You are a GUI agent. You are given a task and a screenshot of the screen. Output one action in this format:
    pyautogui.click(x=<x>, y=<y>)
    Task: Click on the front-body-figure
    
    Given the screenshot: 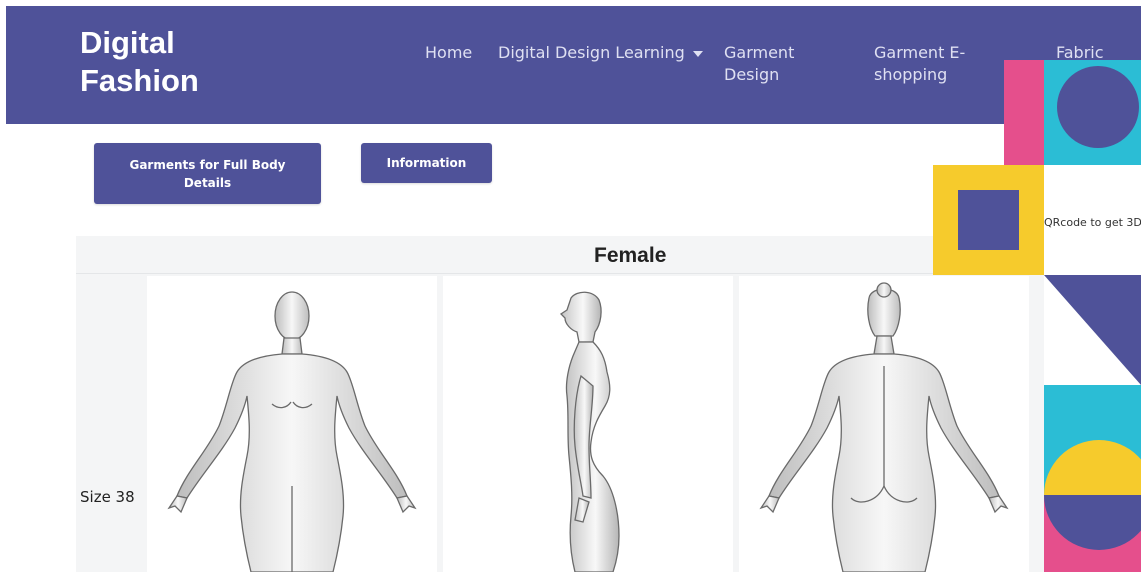 What is the action you would take?
    pyautogui.click(x=292, y=431)
    